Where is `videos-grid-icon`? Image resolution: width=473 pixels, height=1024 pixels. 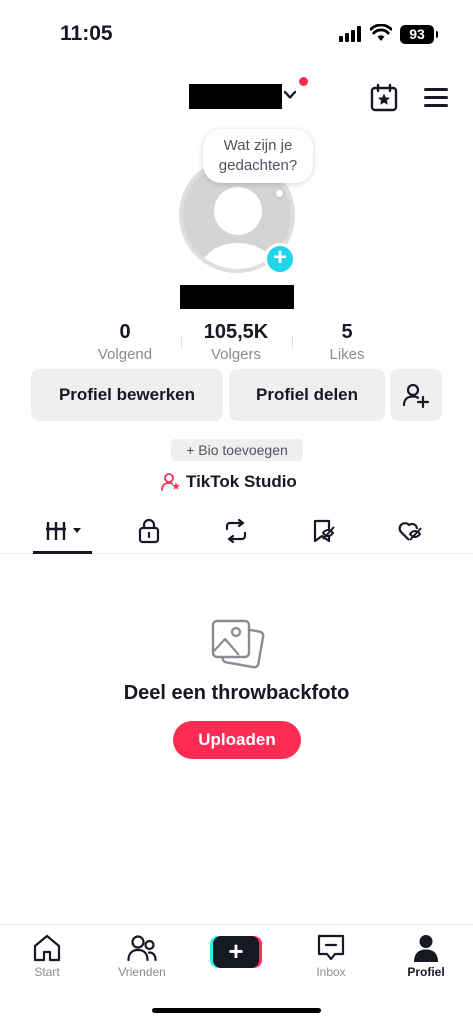
videos-grid-icon is located at coordinates (63, 531).